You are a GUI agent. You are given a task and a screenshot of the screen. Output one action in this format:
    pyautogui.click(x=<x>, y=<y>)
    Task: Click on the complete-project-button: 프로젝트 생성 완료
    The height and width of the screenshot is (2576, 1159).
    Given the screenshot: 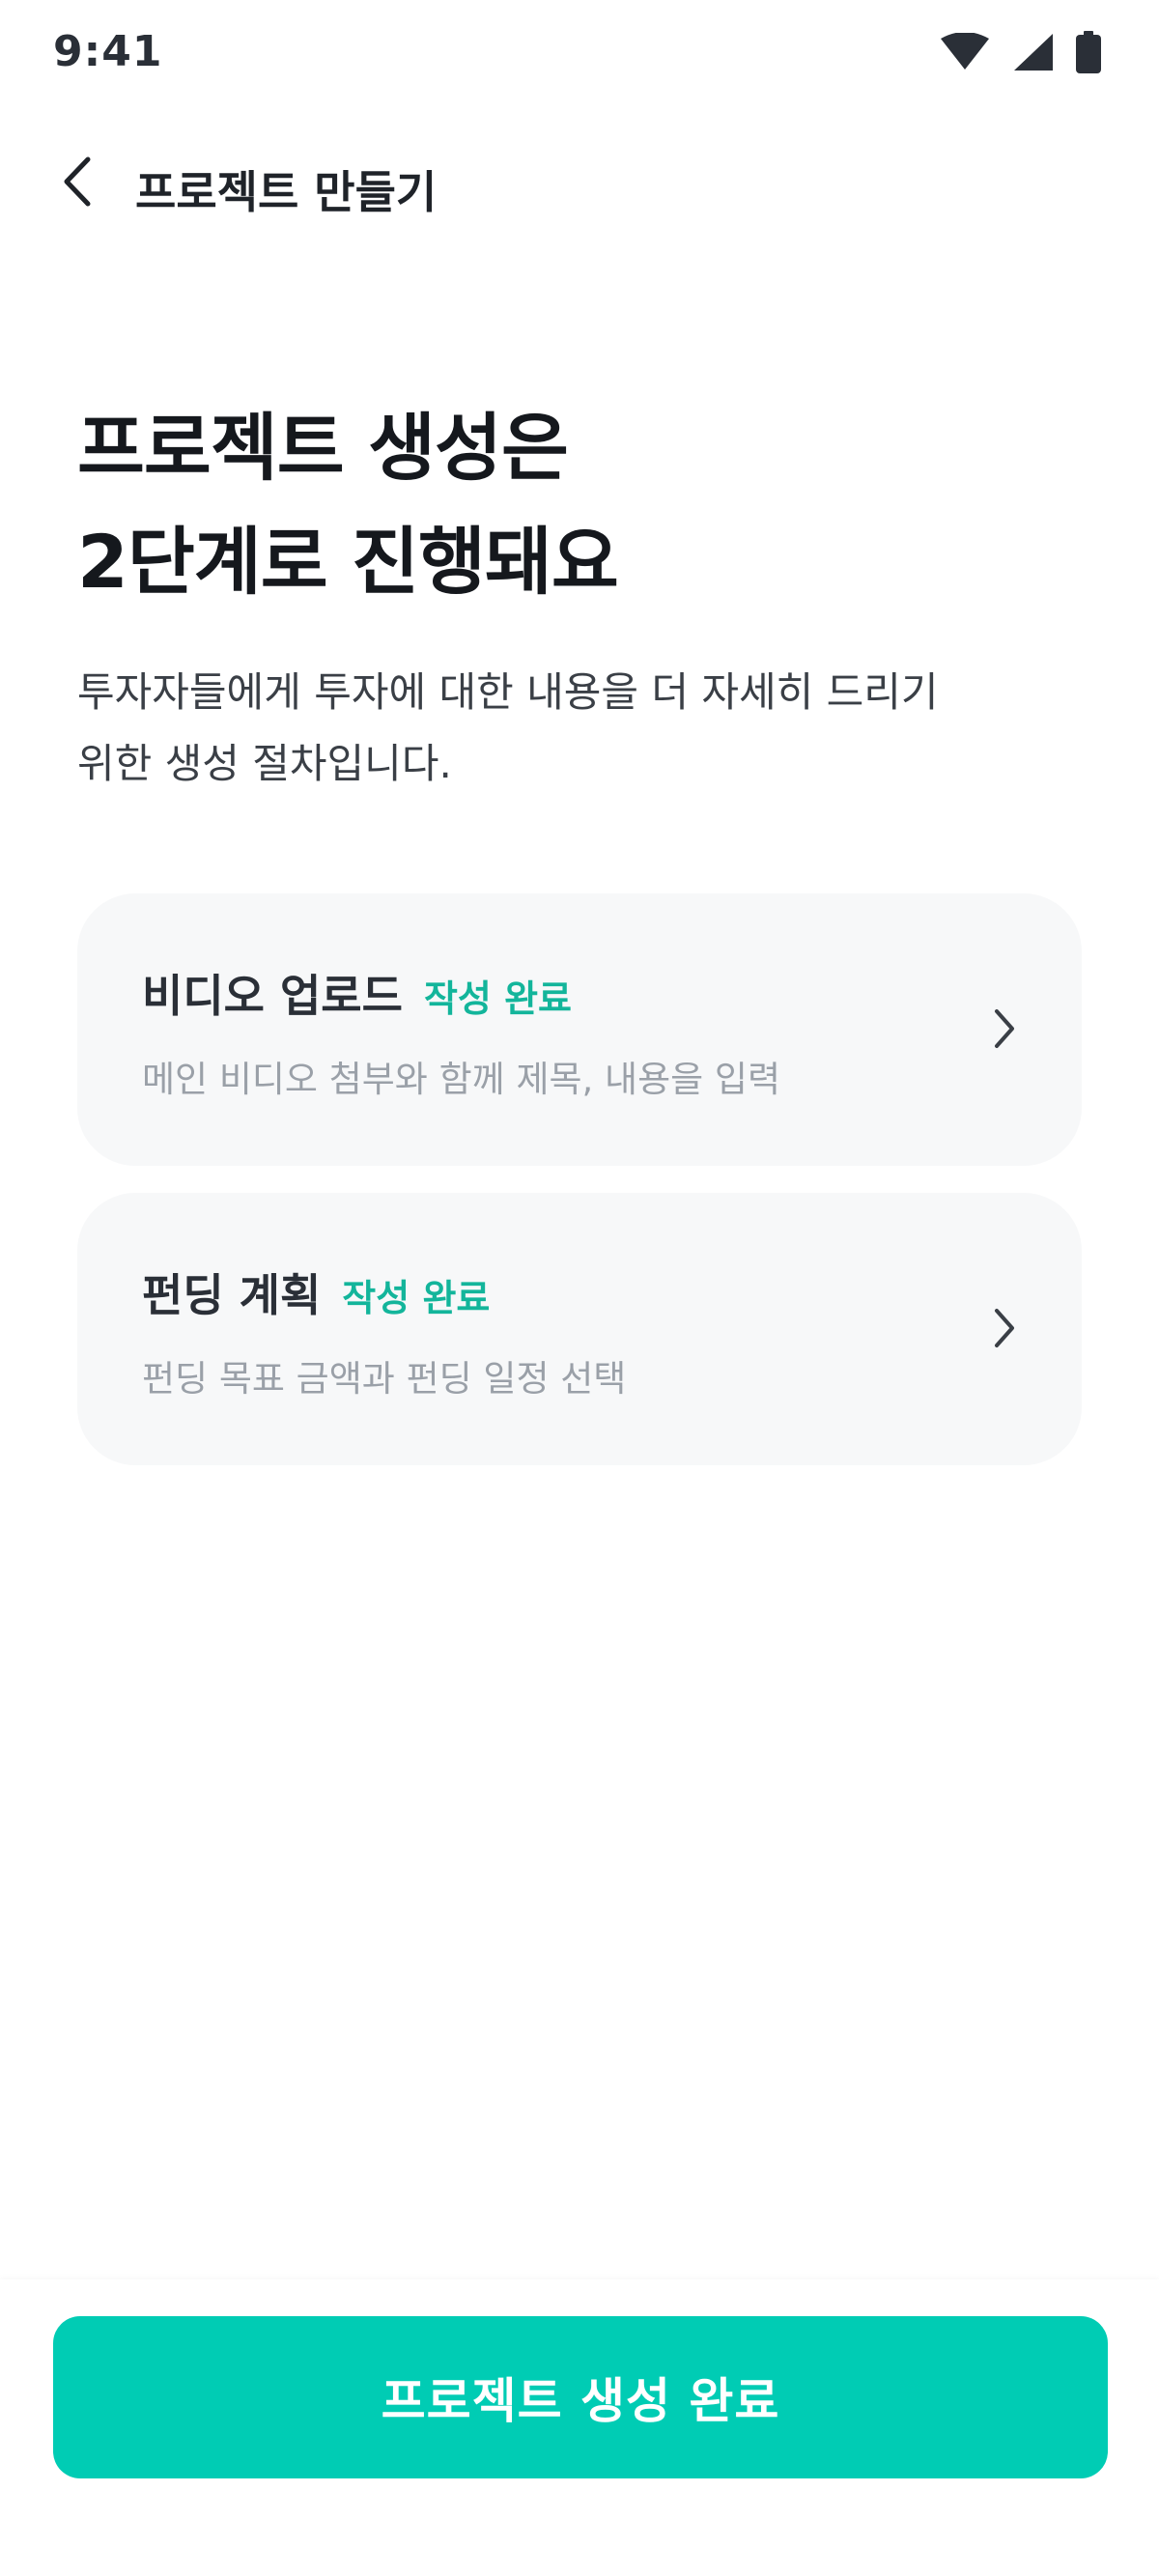 What is the action you would take?
    pyautogui.click(x=580, y=2397)
    